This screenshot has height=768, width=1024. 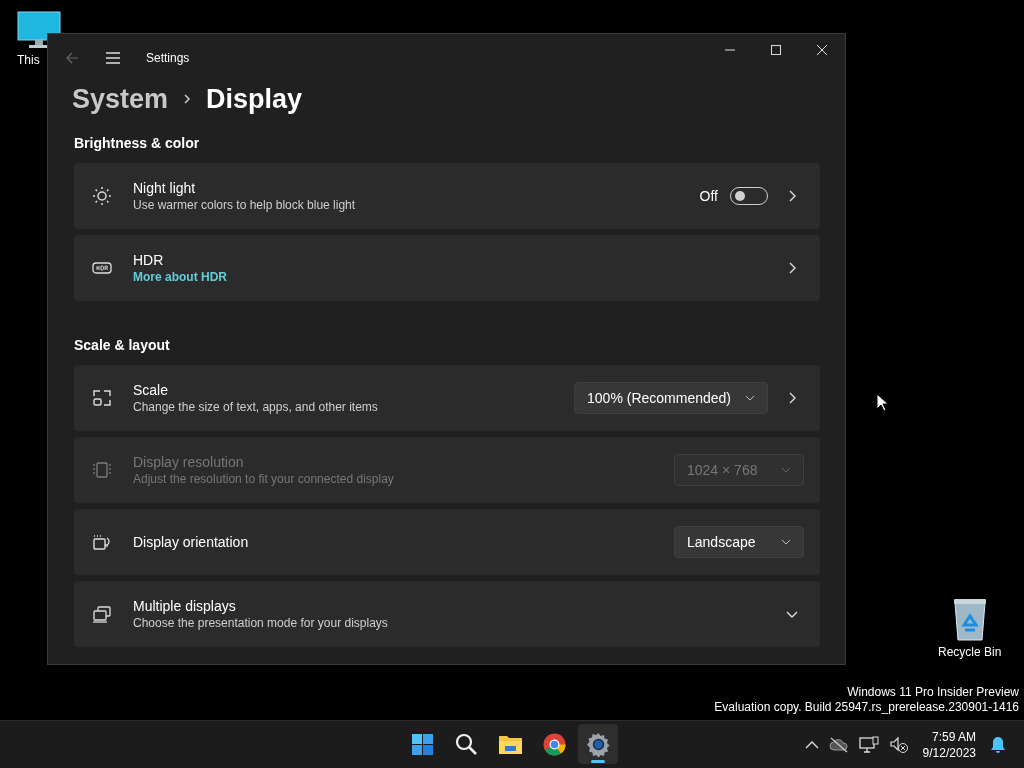 What do you see at coordinates (933, 692) in the screenshot?
I see `system-notice-text: Windows 11 Pro Insider Preview` at bounding box center [933, 692].